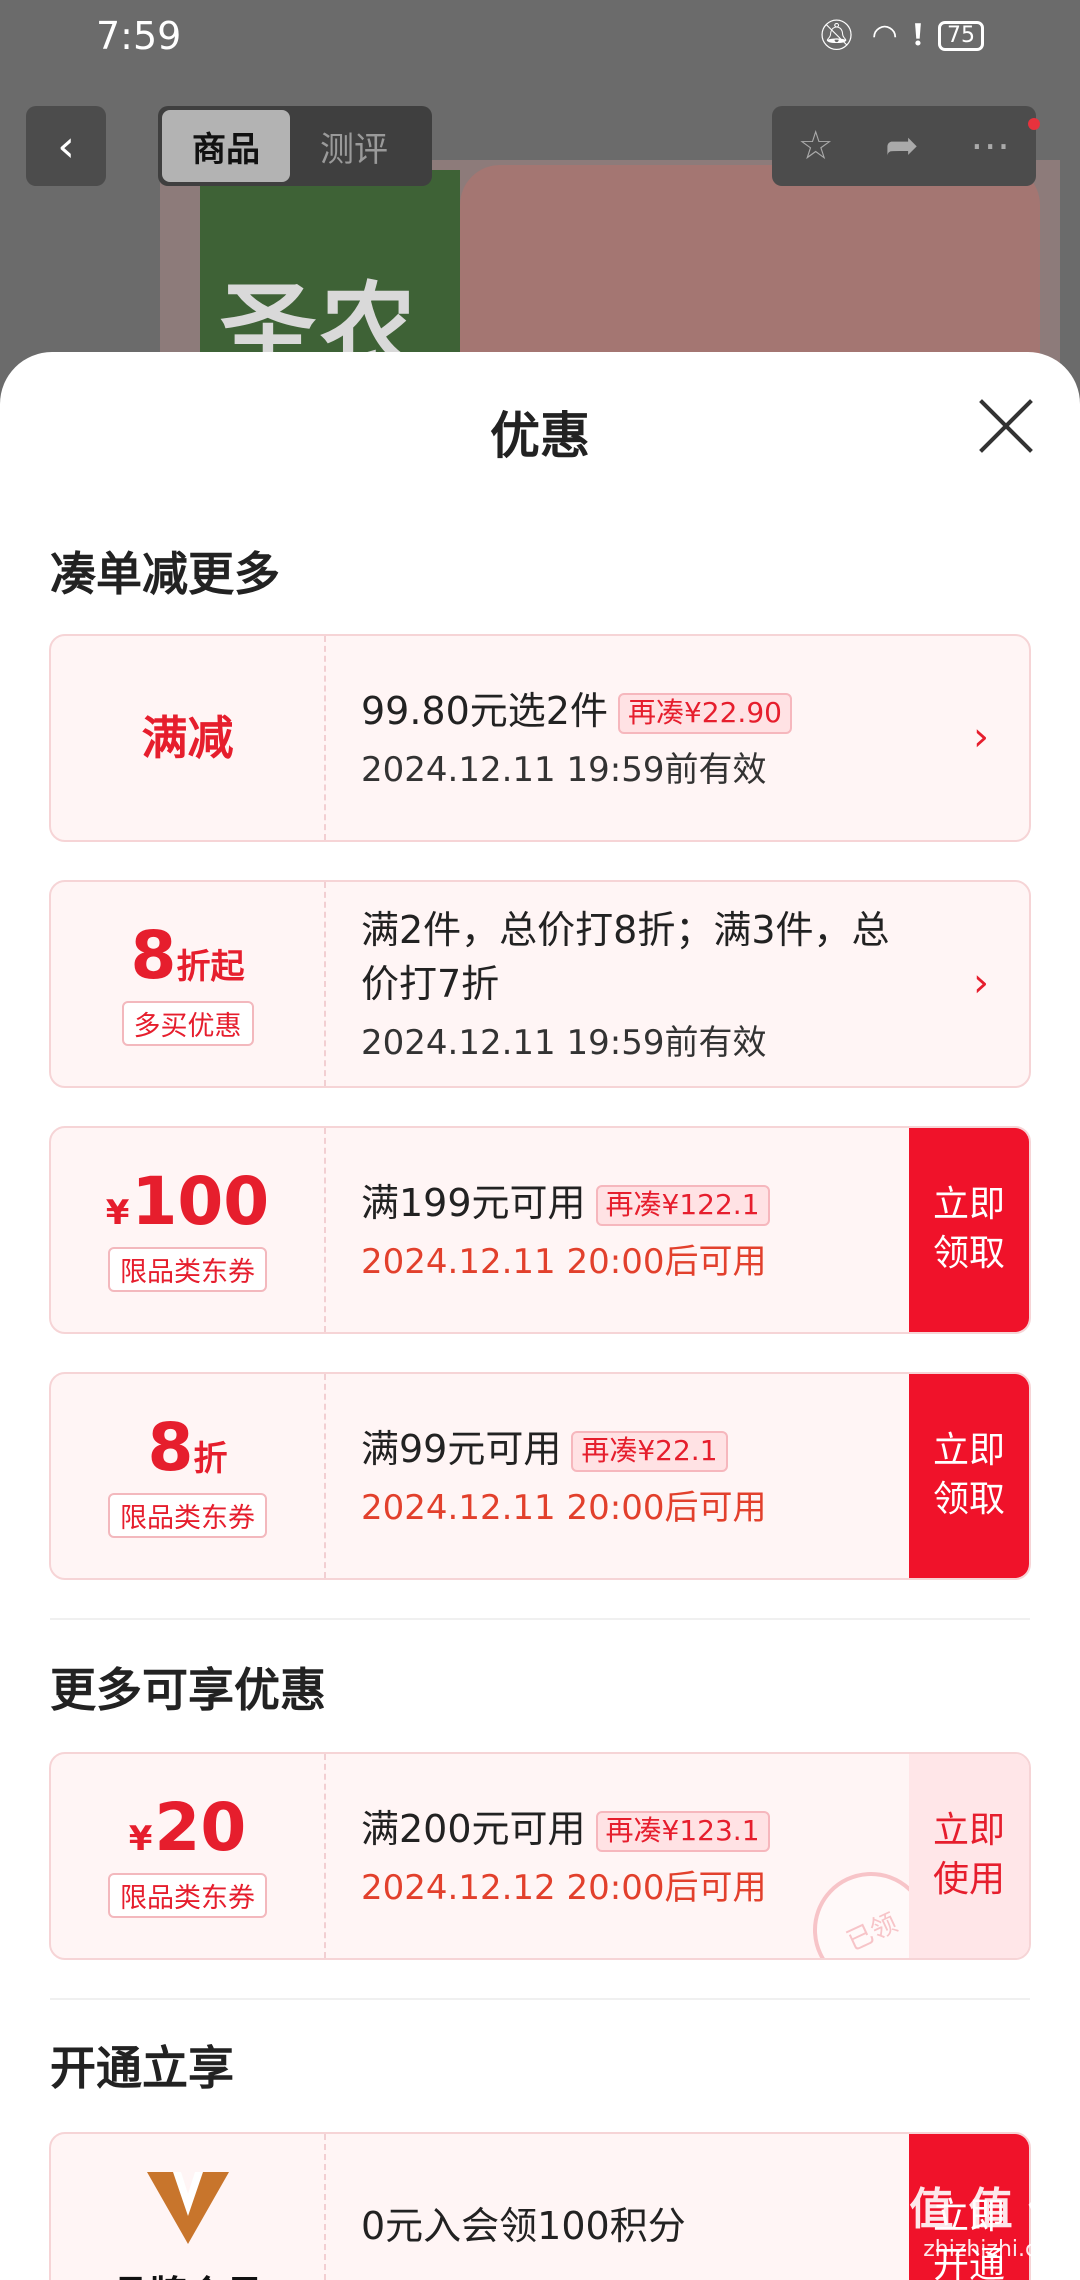 The height and width of the screenshot is (2280, 1080). I want to click on coupon-condition: 99.80元选2件 再凑¥22.90, so click(641, 711).